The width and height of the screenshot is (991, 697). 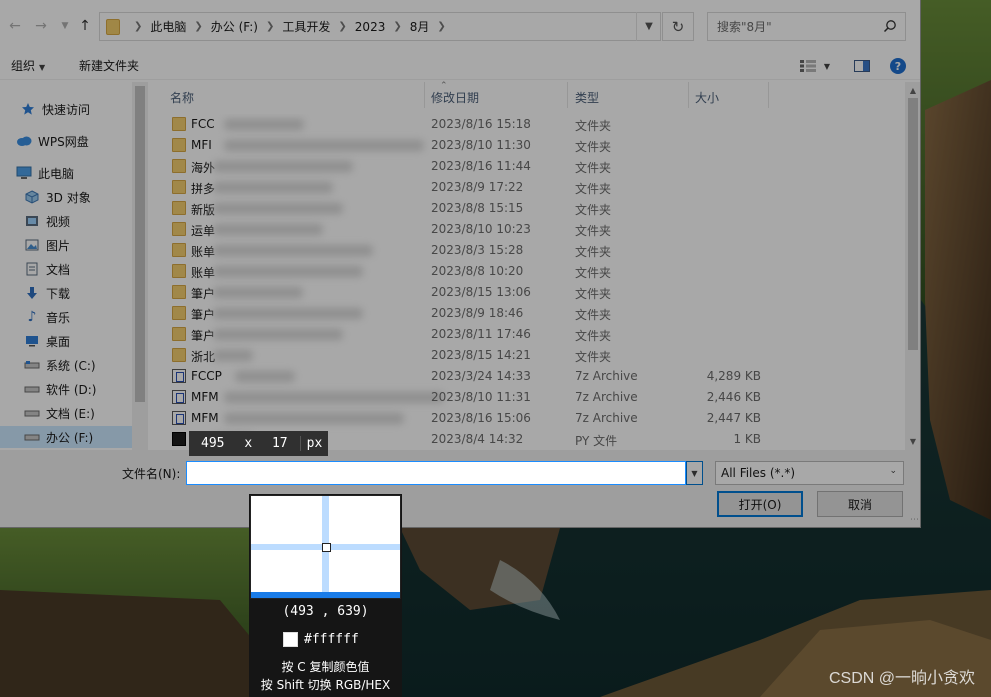 I want to click on search-icon, so click(x=890, y=26).